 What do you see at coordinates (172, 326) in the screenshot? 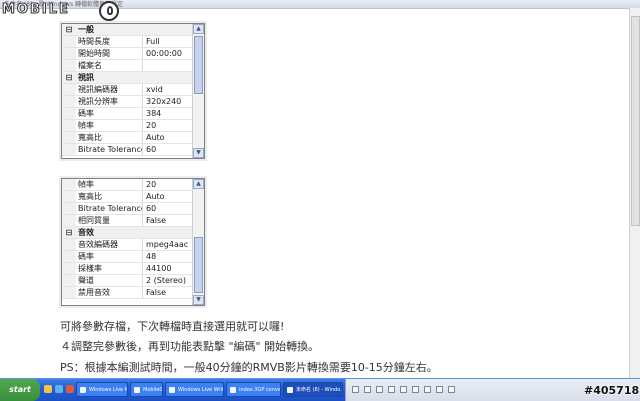
I see `paragraph-save-tip: 可將參數存檔，下次轉檔時直接選用就可以囉!` at bounding box center [172, 326].